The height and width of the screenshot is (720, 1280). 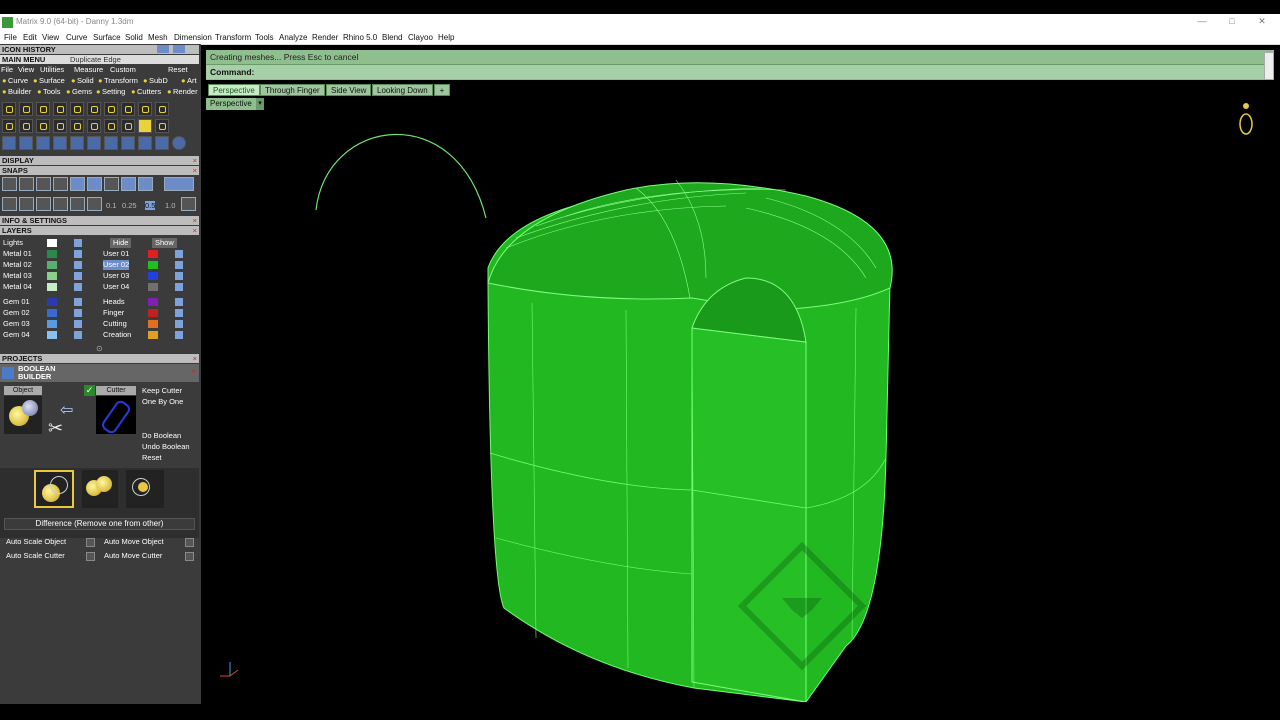 What do you see at coordinates (16, 335) in the screenshot?
I see `layer-gem-04: Gem 04` at bounding box center [16, 335].